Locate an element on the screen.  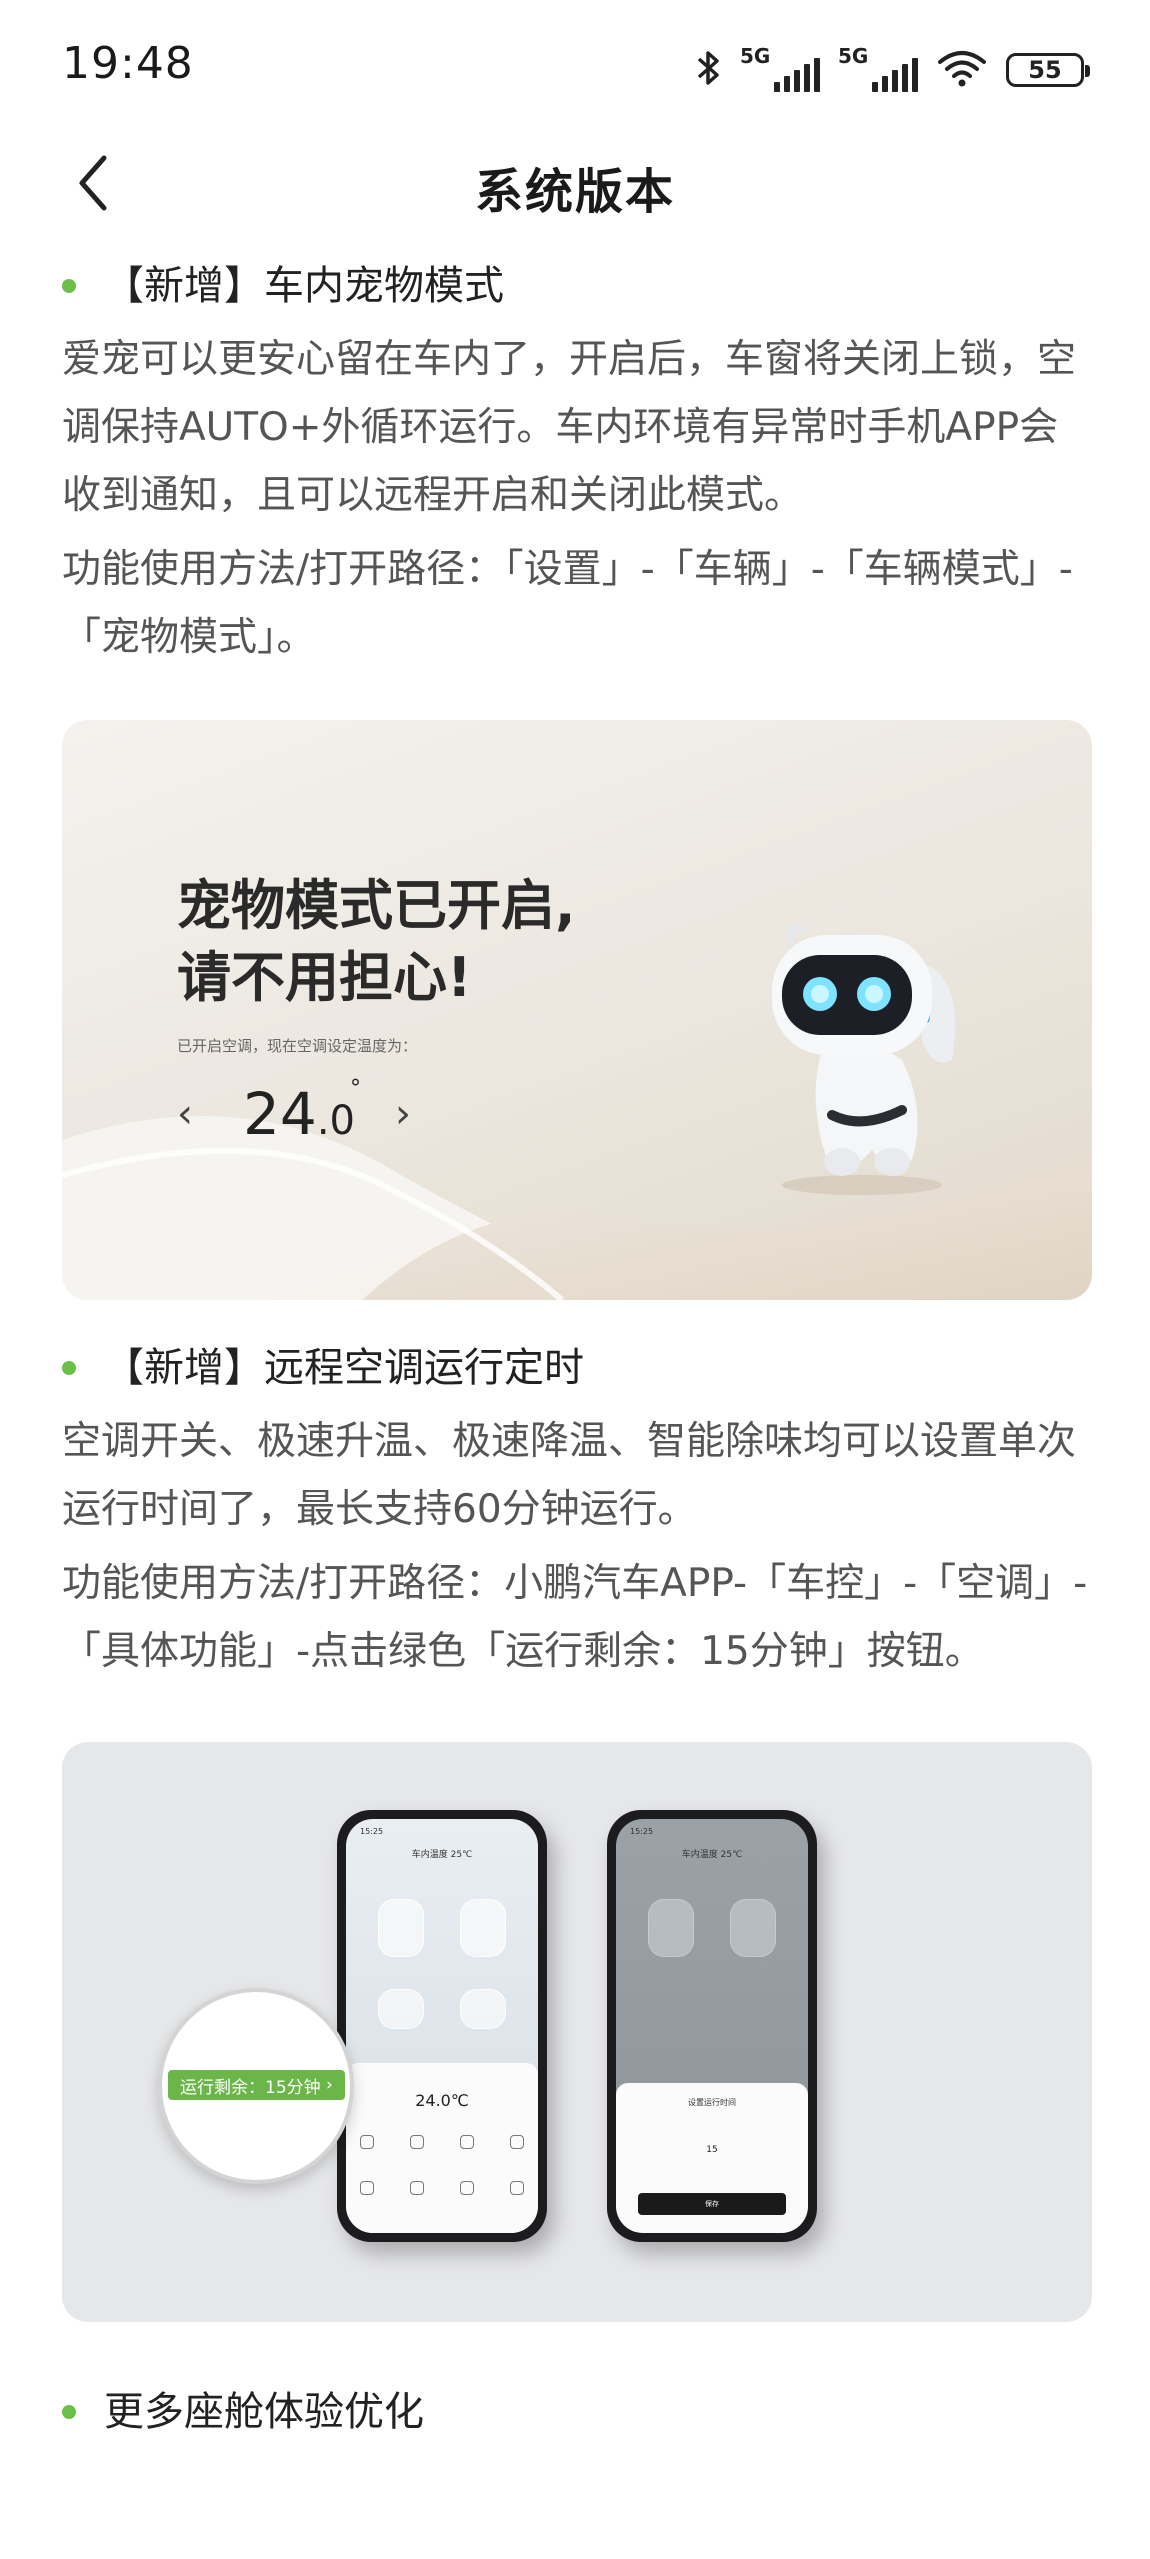
phone-screen: 15:25 车内温度 25℃ 设置运行时间 15 保存 is located at coordinates (712, 2026).